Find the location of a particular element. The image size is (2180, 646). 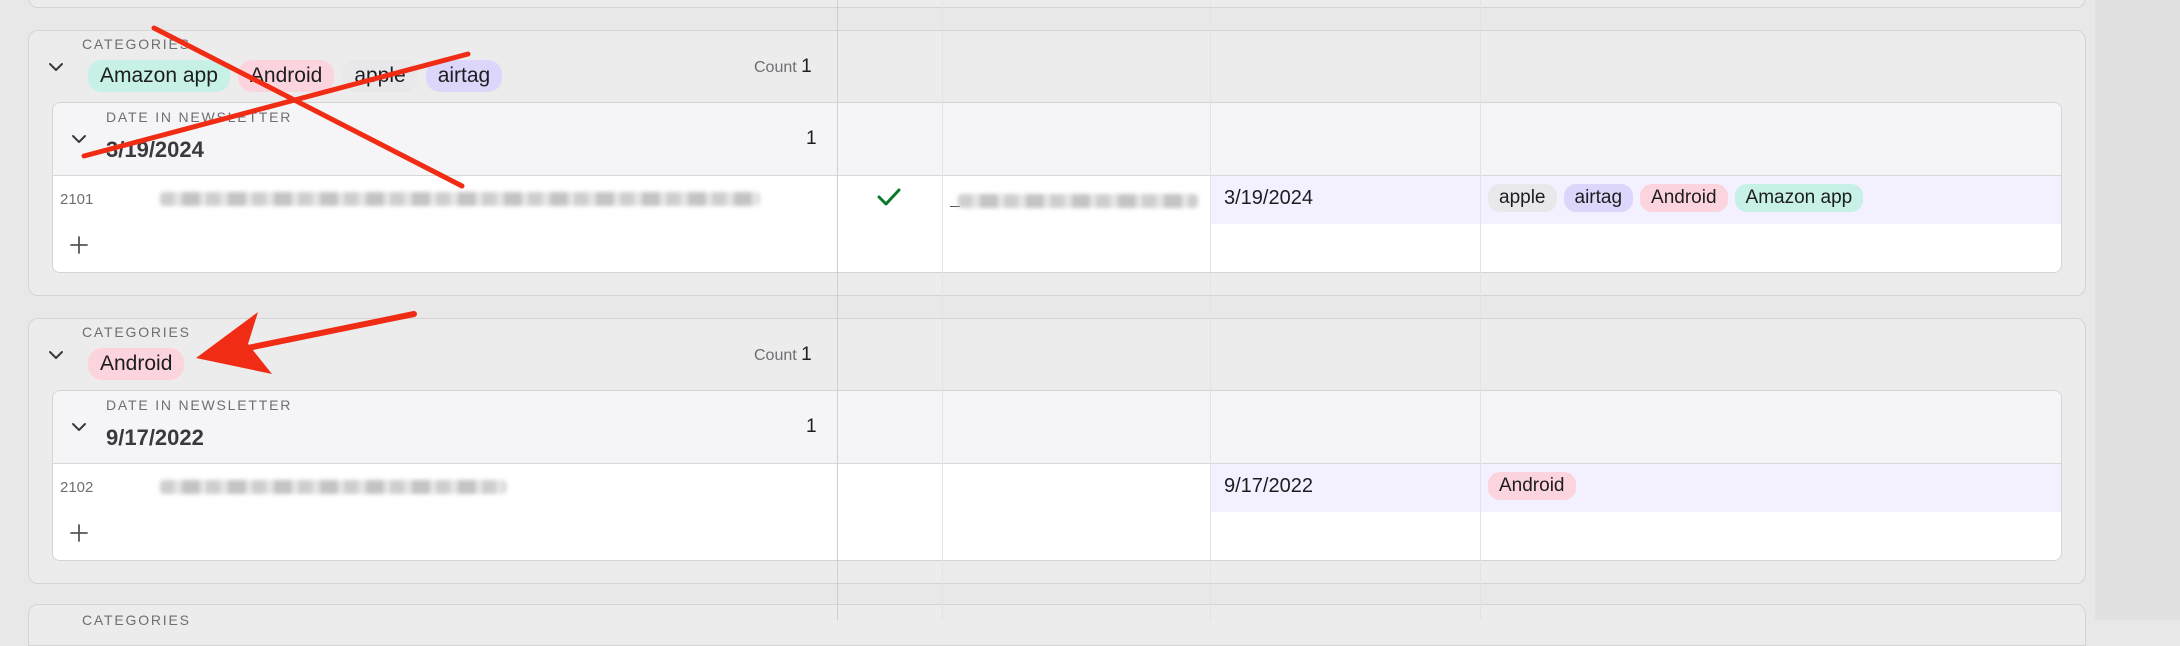

date-cell: 9/17/2022 is located at coordinates (1268, 486).